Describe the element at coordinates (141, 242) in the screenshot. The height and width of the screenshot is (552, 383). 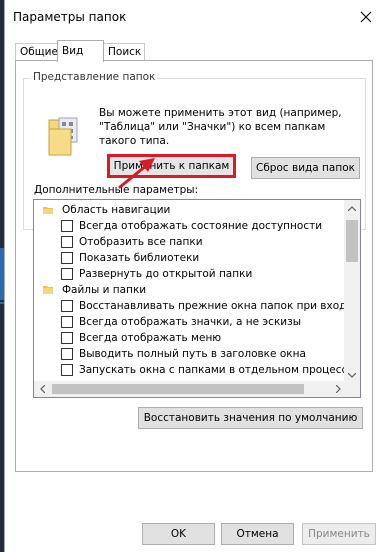
I see `setting-label: Отобразить все папки` at that location.